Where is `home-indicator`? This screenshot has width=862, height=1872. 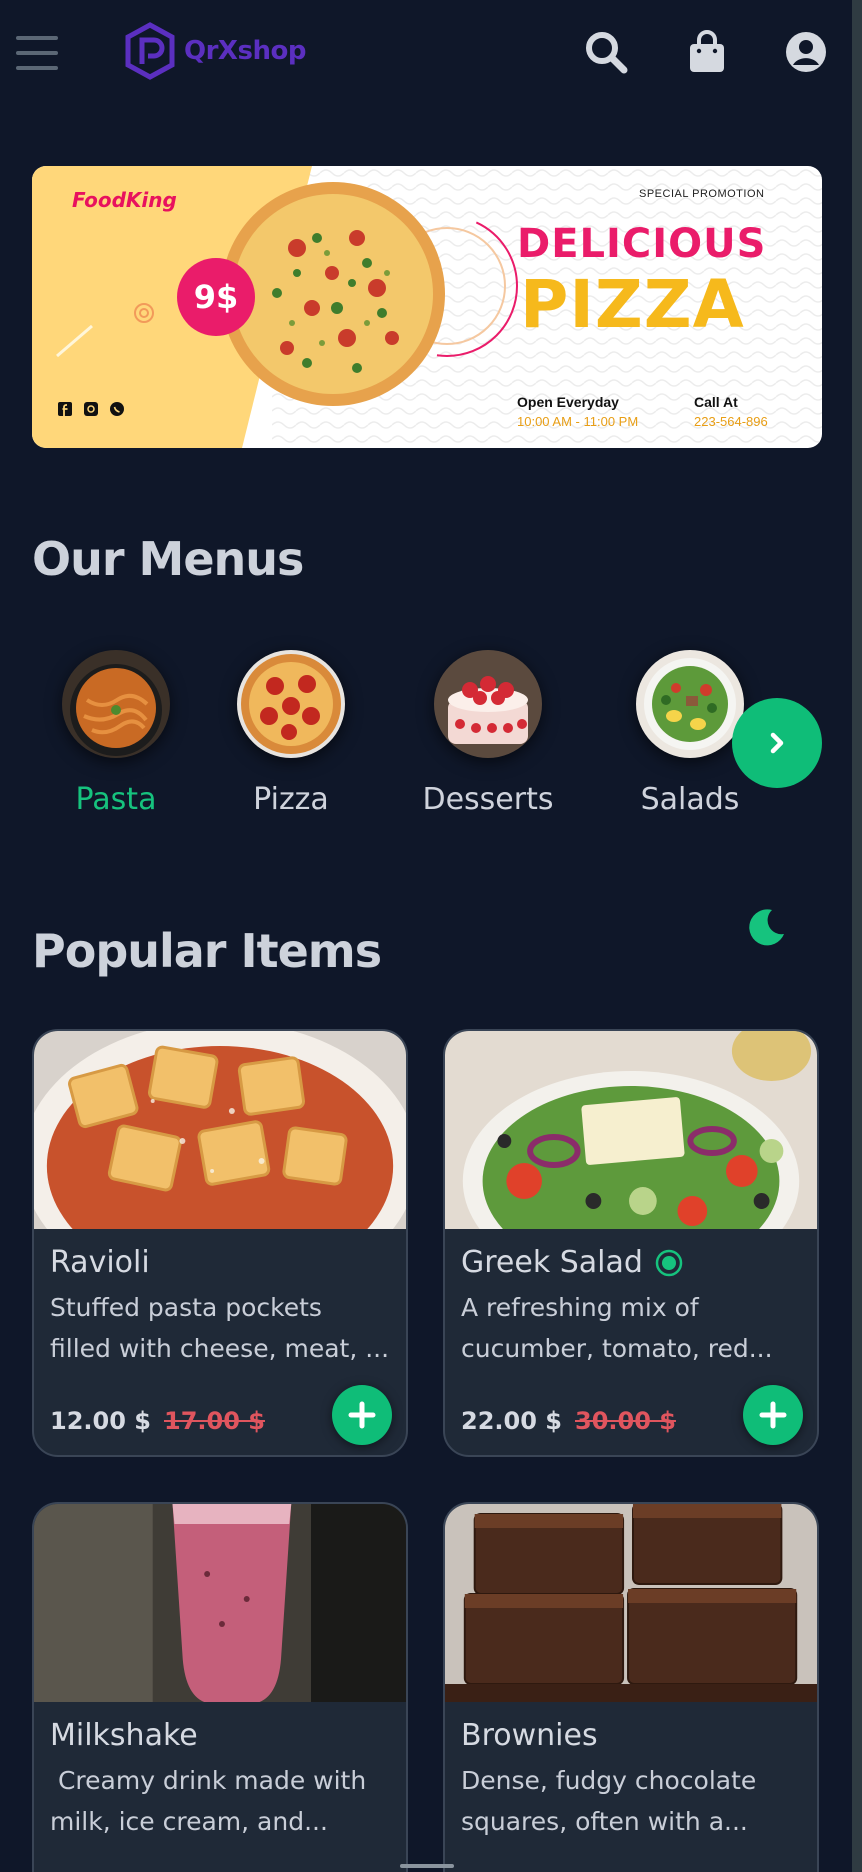 home-indicator is located at coordinates (427, 1866).